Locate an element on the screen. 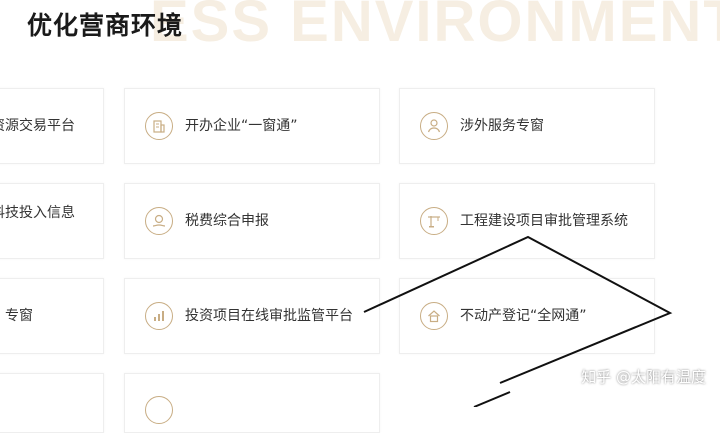  building-icon is located at coordinates (159, 126).